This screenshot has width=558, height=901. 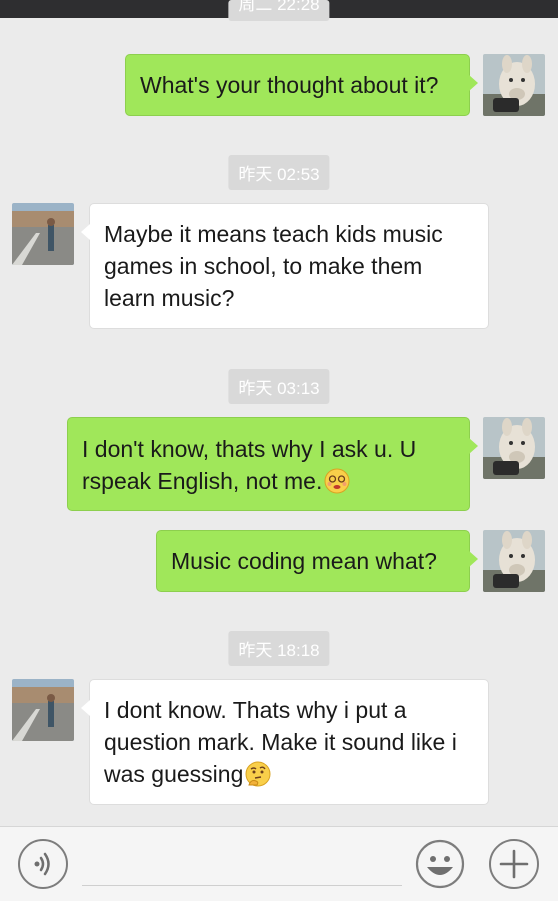 What do you see at coordinates (304, 561) in the screenshot?
I see `message-text: Music coding mean what?` at bounding box center [304, 561].